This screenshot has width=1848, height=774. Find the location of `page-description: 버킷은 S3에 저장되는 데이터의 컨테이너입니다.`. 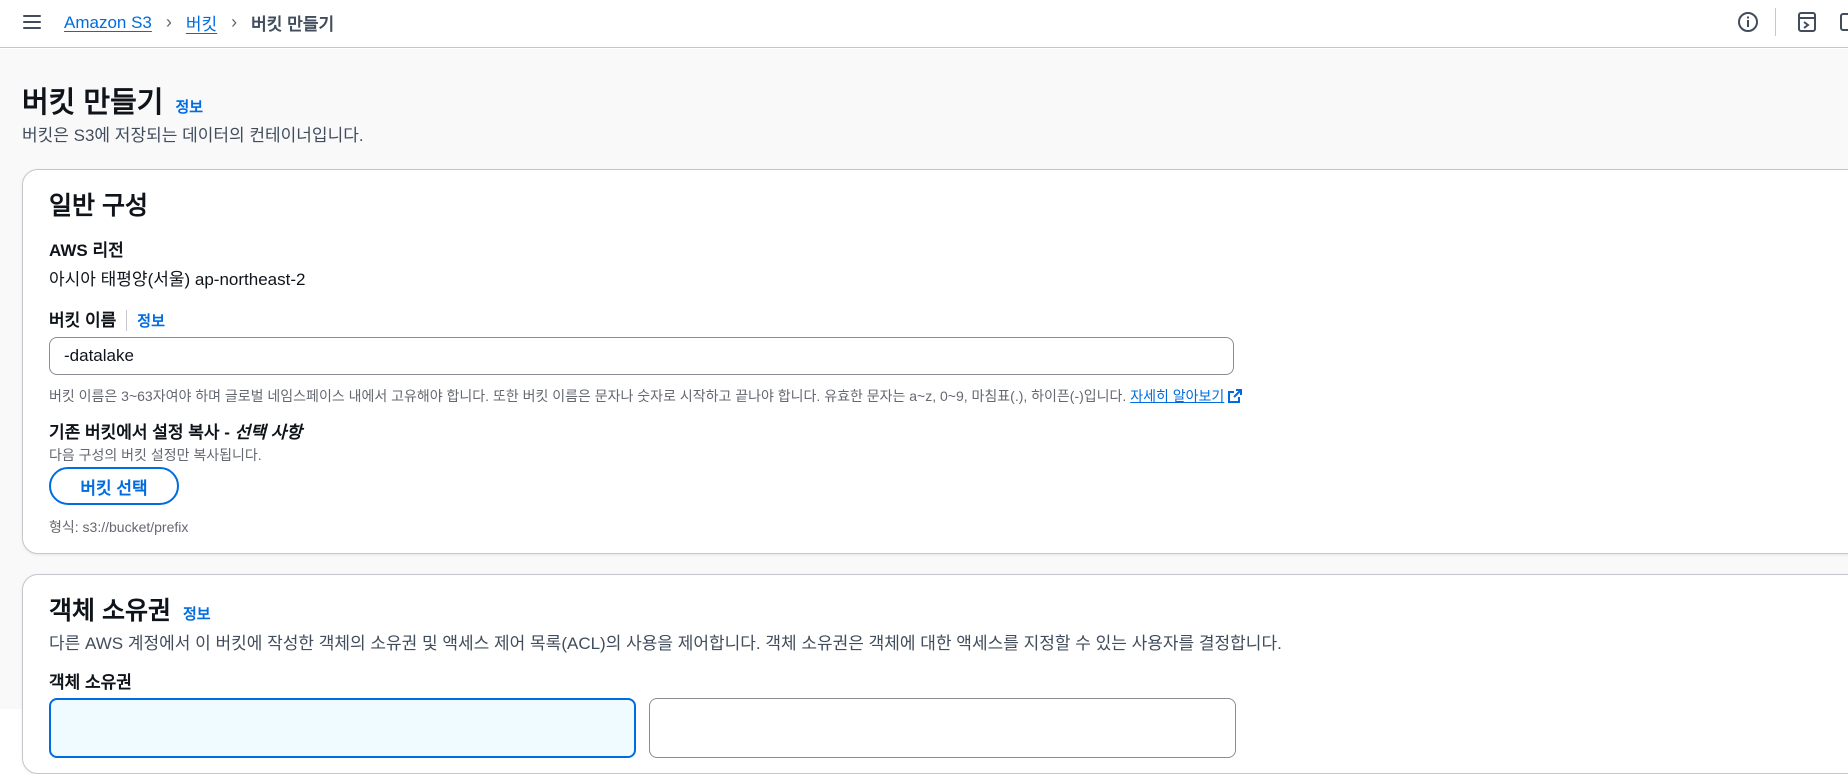

page-description: 버킷은 S3에 저장되는 데이터의 컨테이너입니다. is located at coordinates (193, 135).